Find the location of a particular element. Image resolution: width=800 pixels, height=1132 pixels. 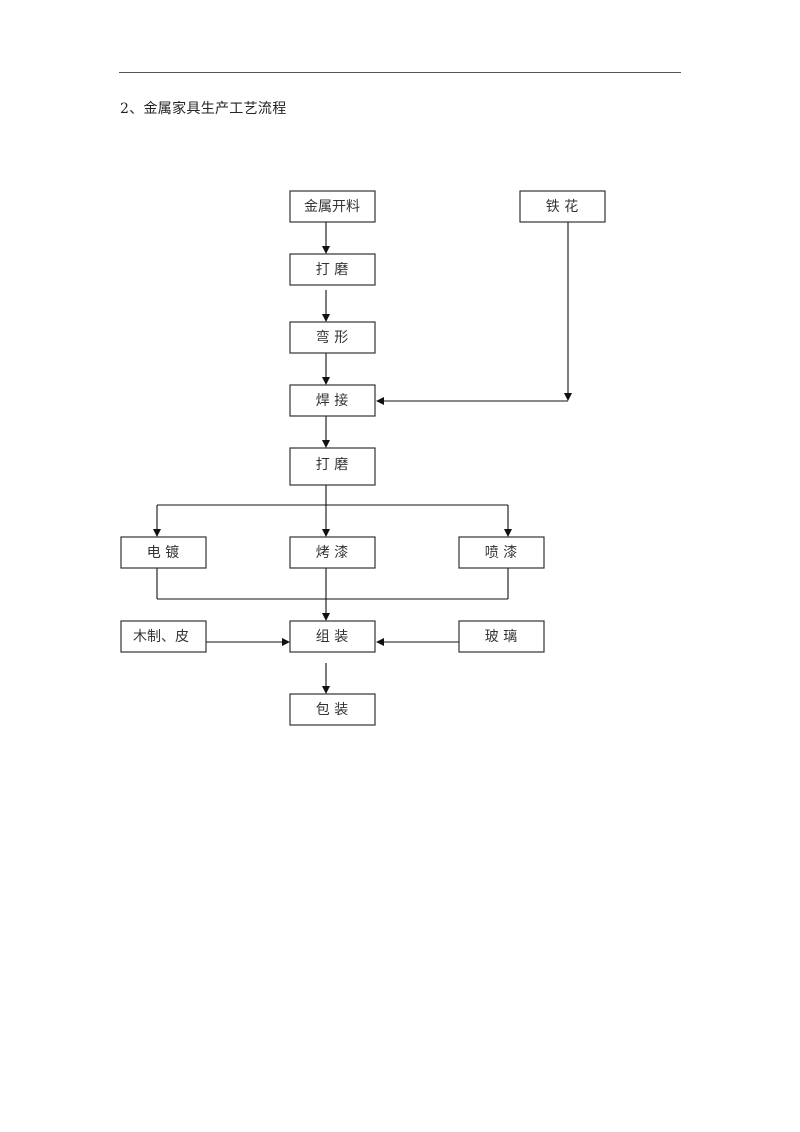

node-label: 组 装 is located at coordinates (332, 637).